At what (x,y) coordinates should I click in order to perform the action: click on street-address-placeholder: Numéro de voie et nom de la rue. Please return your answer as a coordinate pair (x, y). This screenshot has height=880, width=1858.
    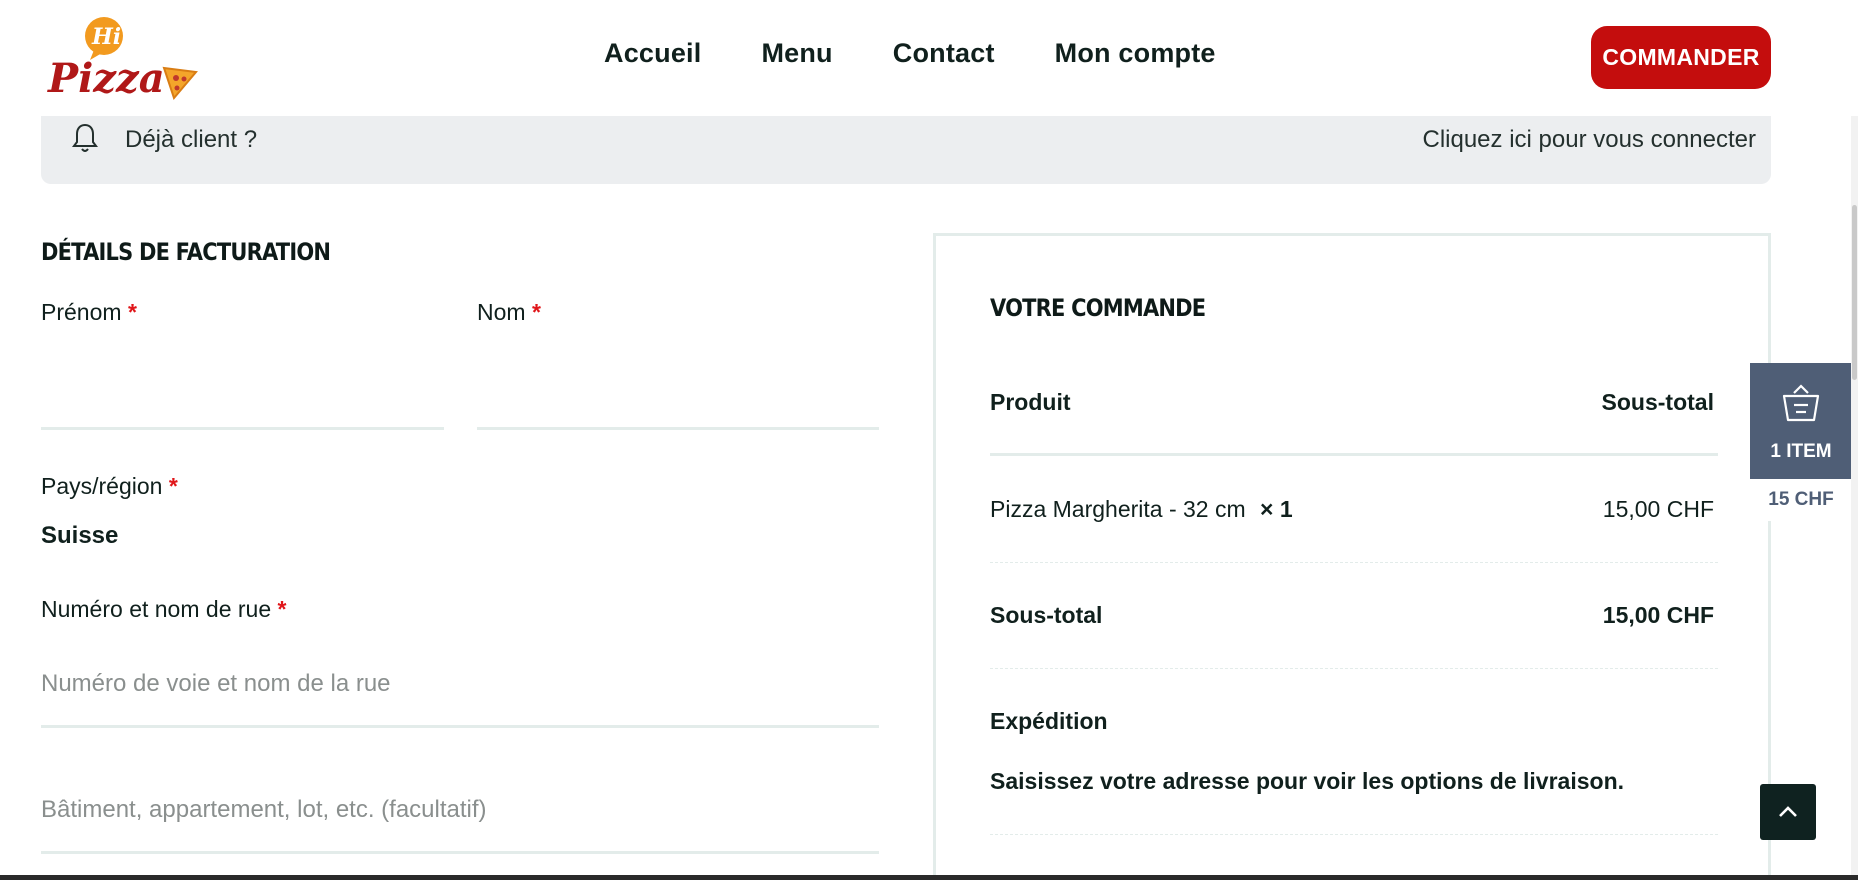
    Looking at the image, I should click on (216, 683).